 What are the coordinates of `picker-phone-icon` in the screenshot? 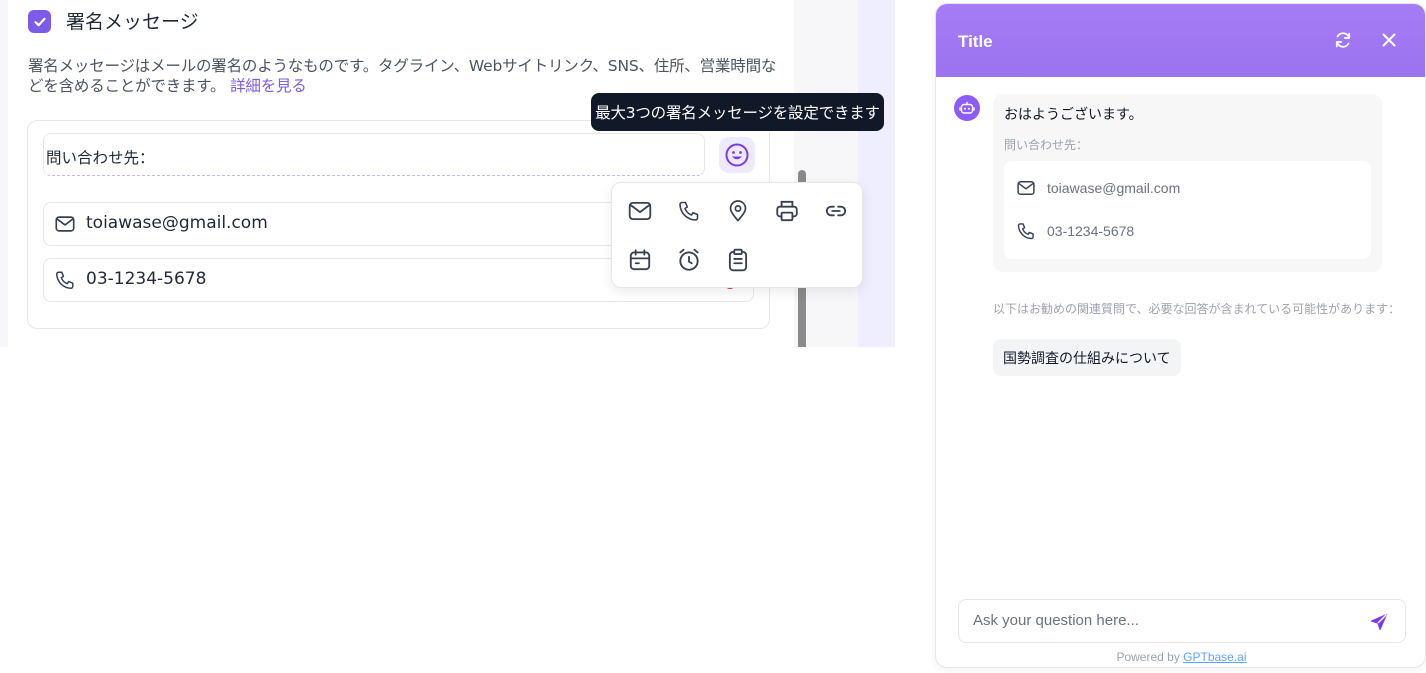 It's located at (689, 211).